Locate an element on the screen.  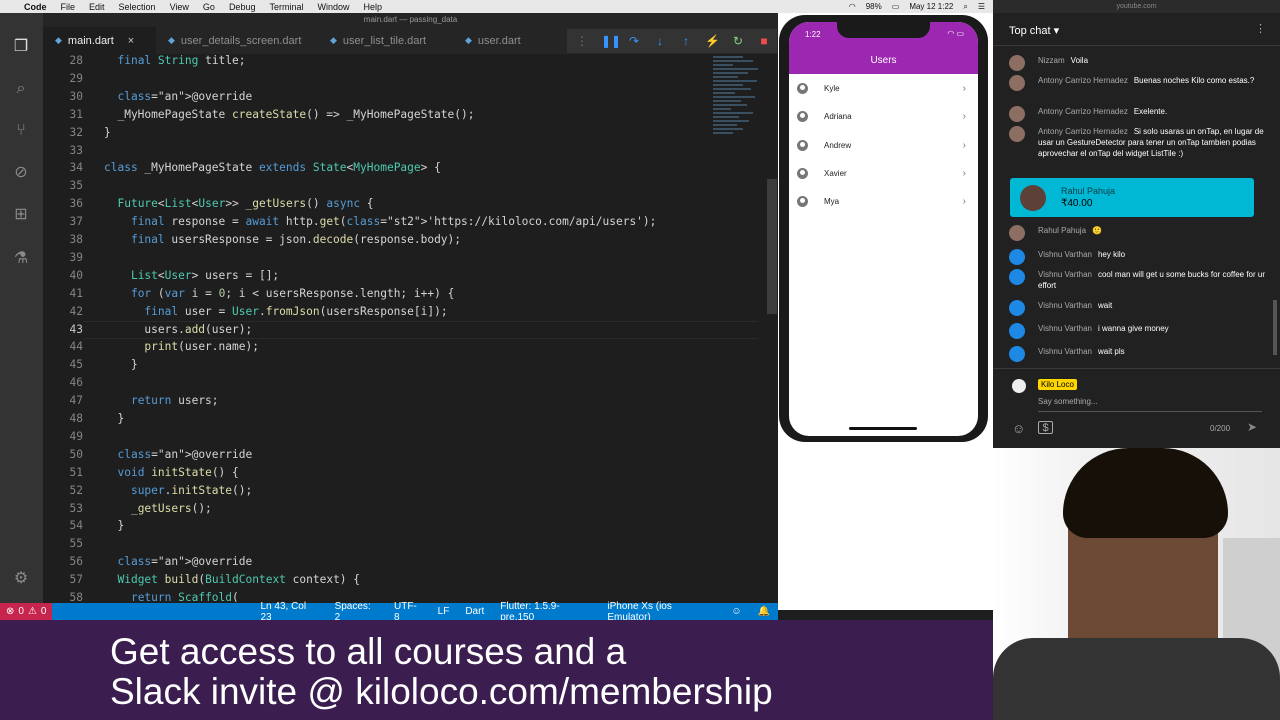
source-control-icon: ⑂ is located at coordinates (21, 131).